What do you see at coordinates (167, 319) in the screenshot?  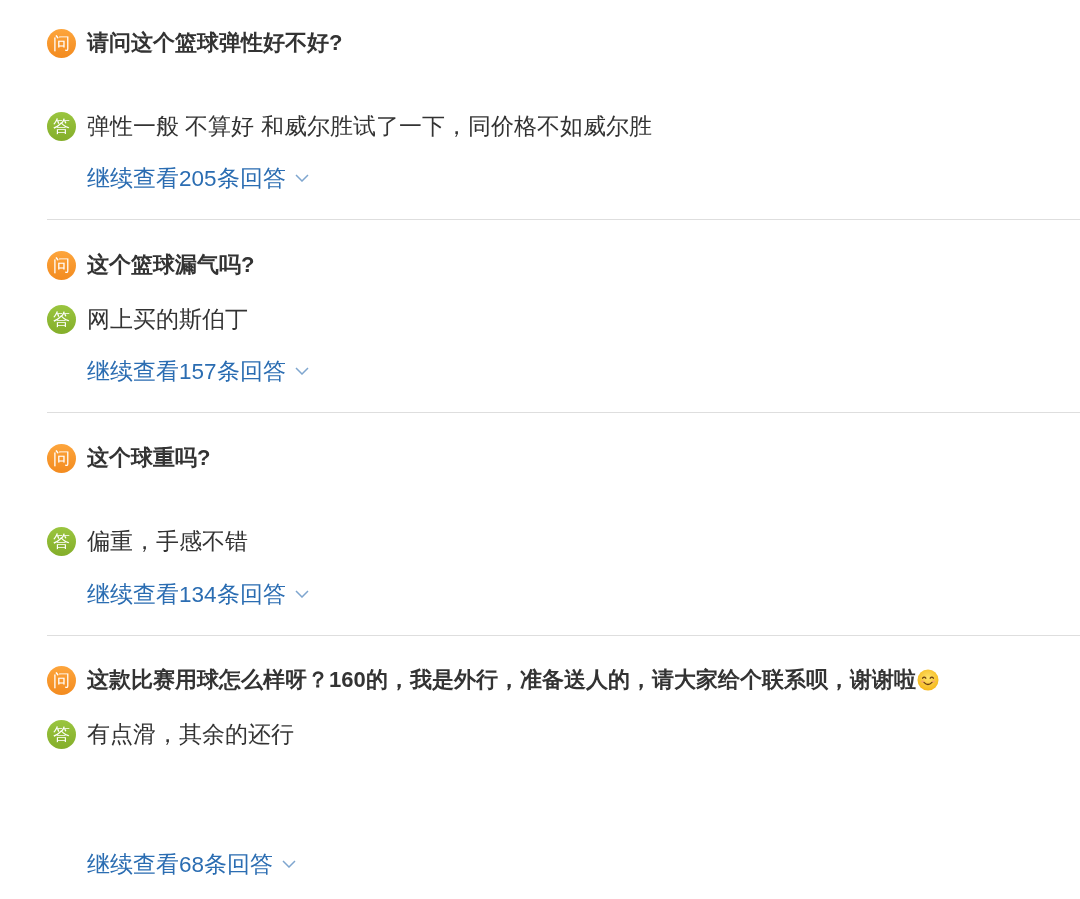 I see `answer-text: 网上买的斯伯丁` at bounding box center [167, 319].